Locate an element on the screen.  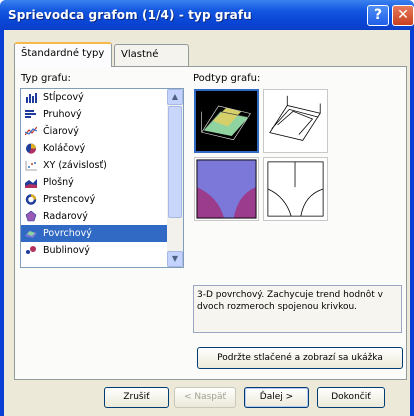
subtype-3d-wireframe is located at coordinates (295, 121).